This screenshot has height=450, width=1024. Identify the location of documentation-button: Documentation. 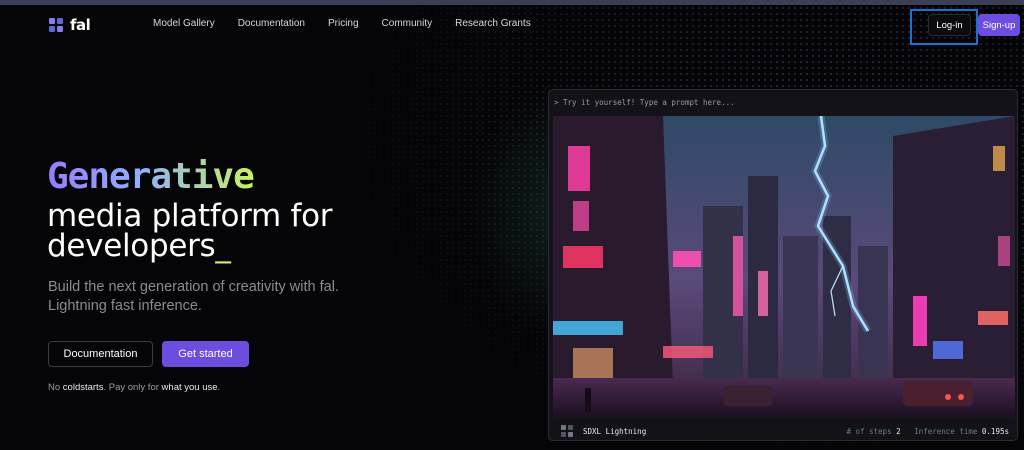
(100, 354).